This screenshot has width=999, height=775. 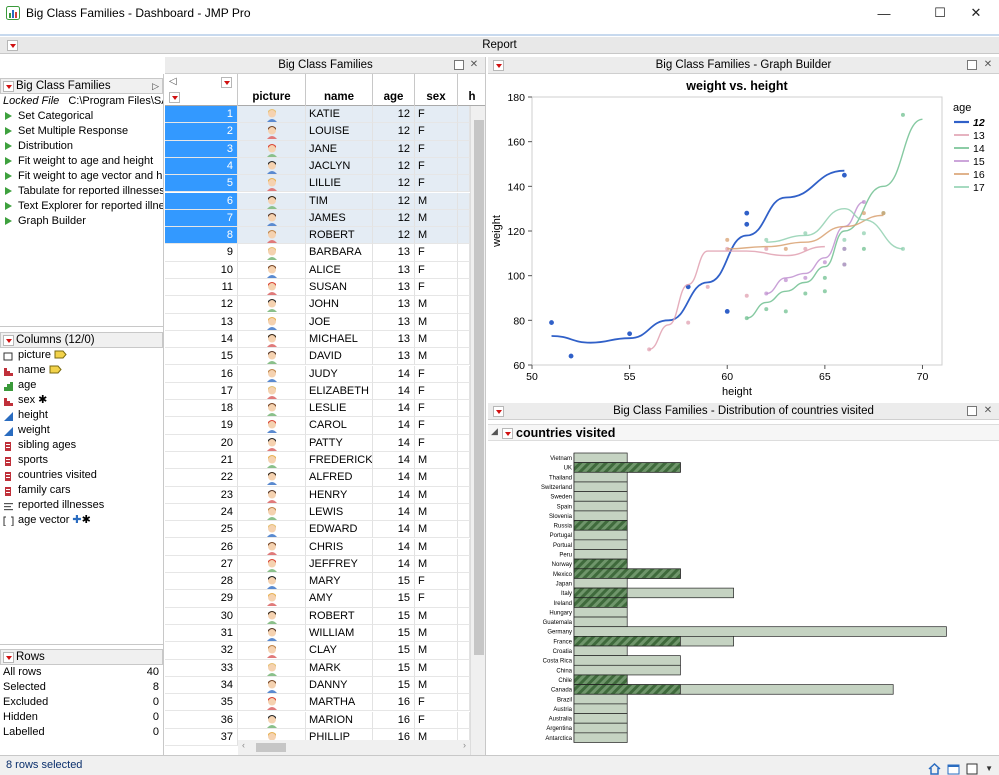 I want to click on outline-header: ◢ countries visited, so click(x=743, y=432).